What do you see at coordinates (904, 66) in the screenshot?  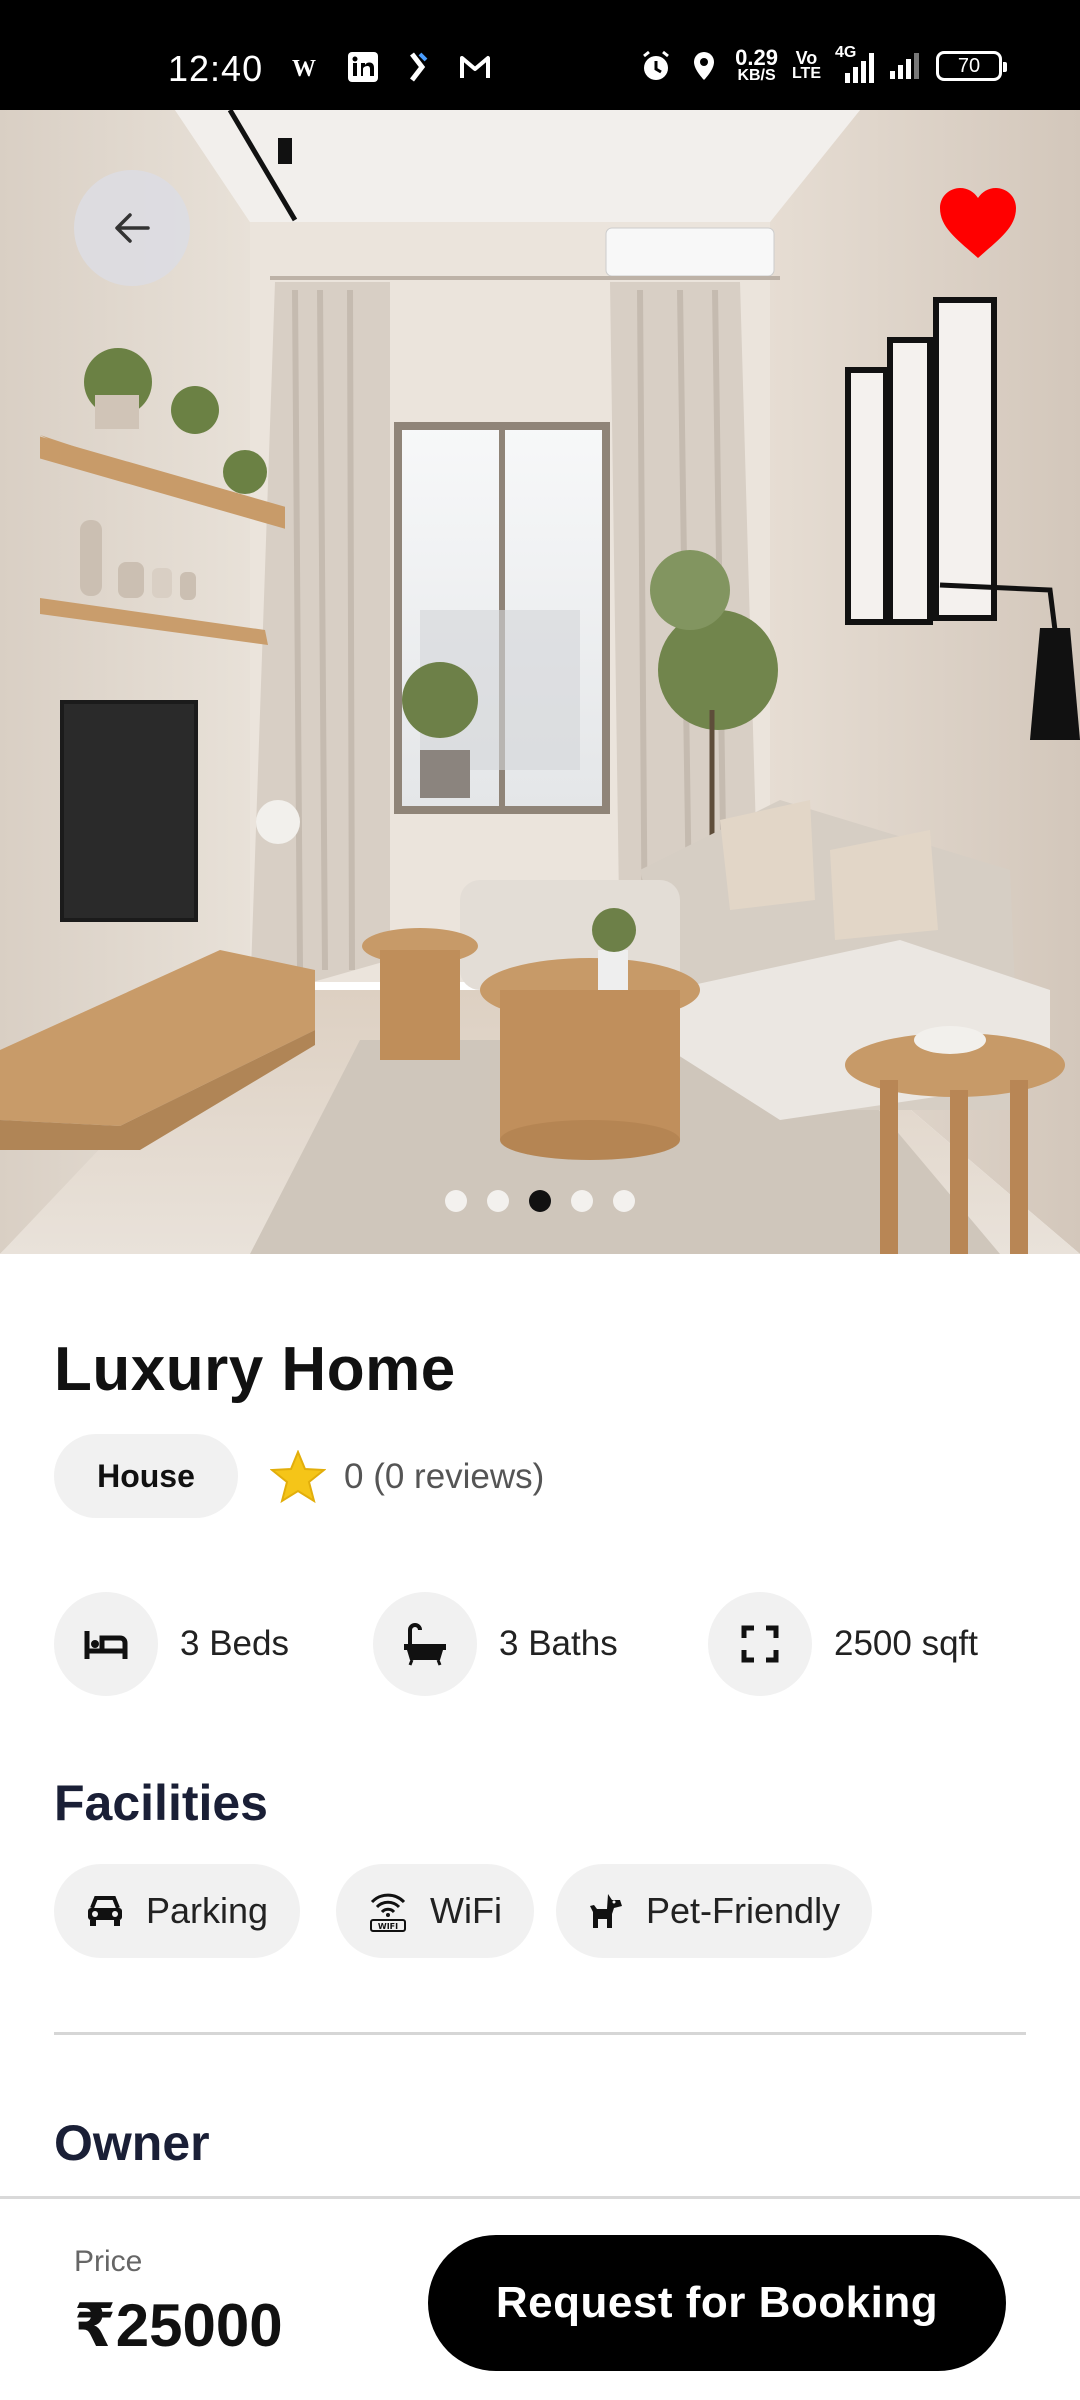 I see `signal-strength-sim2-icon` at bounding box center [904, 66].